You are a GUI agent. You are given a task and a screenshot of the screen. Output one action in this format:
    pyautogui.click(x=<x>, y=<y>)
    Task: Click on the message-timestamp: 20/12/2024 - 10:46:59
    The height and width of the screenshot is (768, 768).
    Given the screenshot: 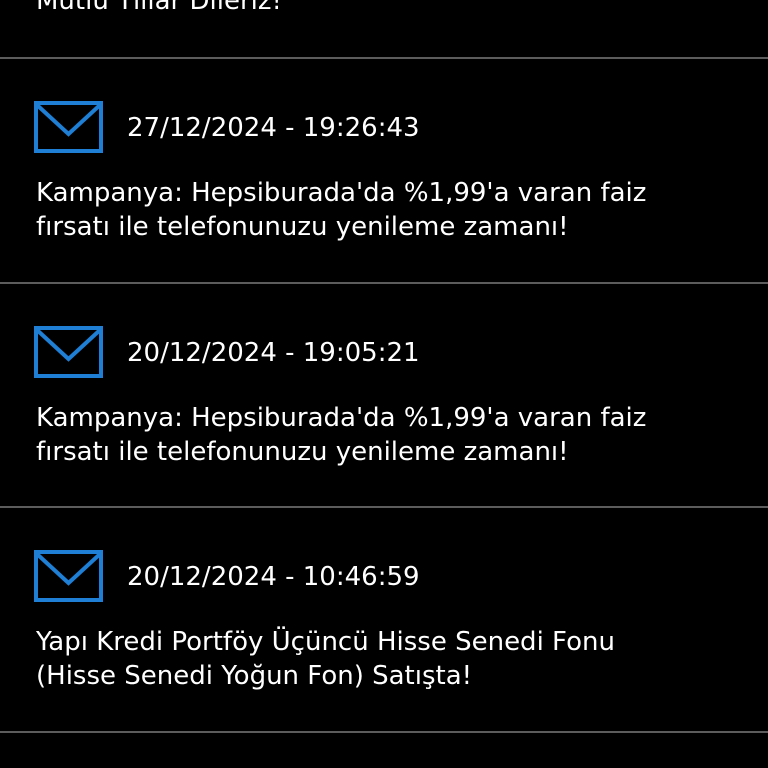 What is the action you would take?
    pyautogui.click(x=273, y=577)
    